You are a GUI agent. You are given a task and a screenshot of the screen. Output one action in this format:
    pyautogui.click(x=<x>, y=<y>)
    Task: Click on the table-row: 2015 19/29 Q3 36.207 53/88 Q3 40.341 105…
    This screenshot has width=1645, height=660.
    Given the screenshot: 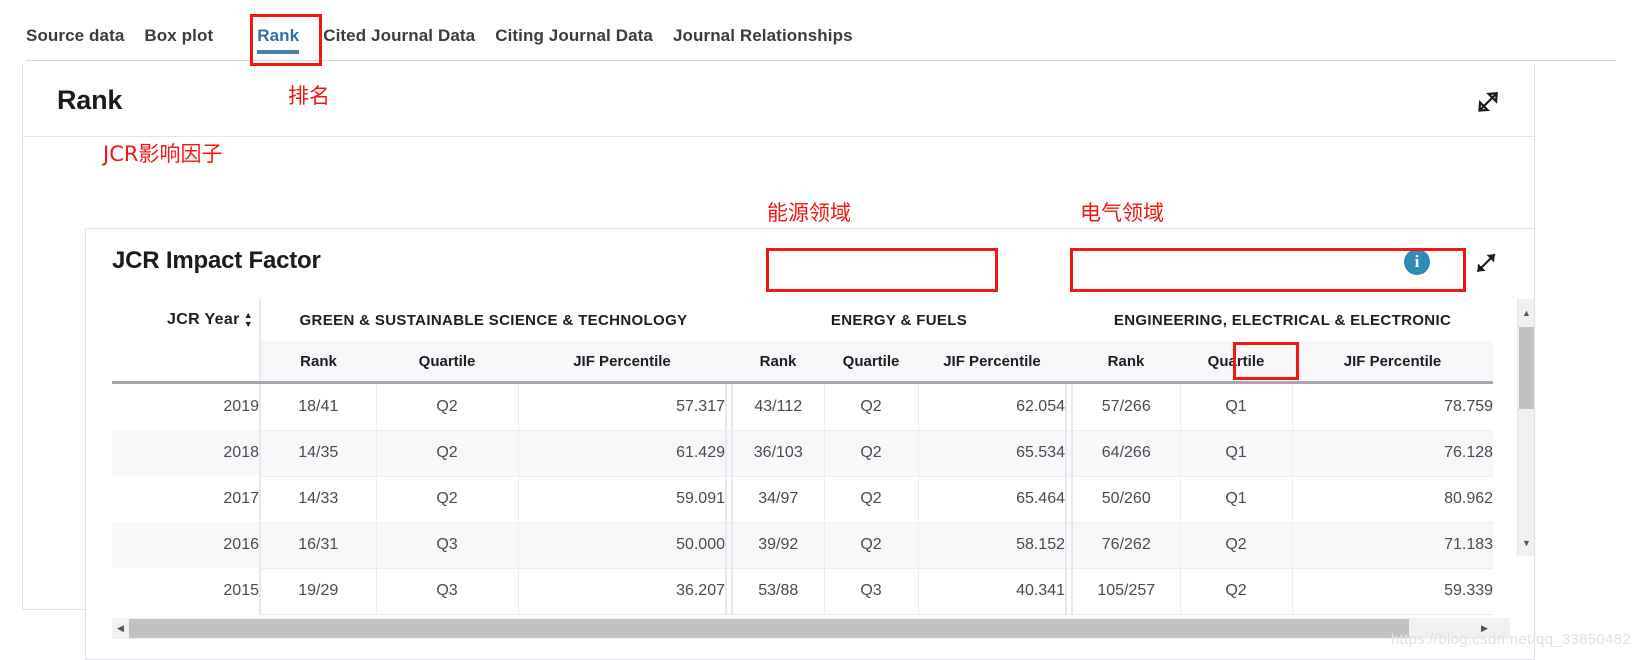 What is the action you would take?
    pyautogui.click(x=802, y=591)
    